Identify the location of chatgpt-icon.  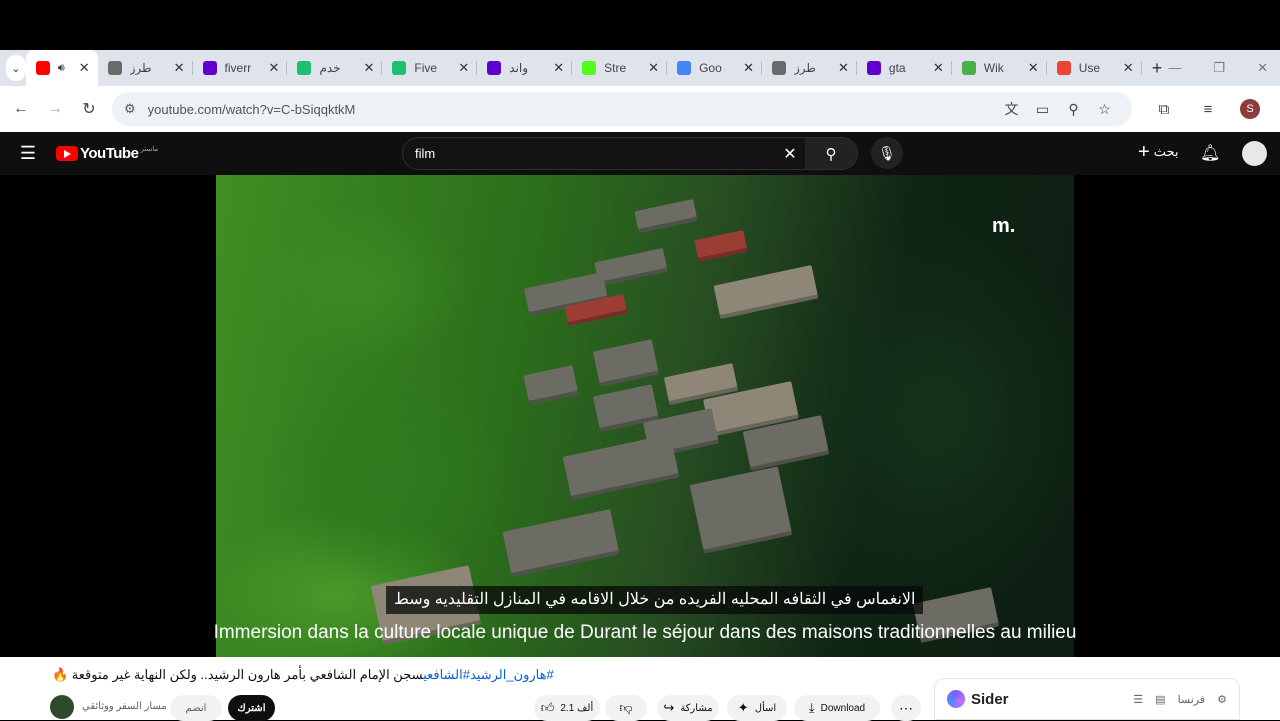
(114, 68).